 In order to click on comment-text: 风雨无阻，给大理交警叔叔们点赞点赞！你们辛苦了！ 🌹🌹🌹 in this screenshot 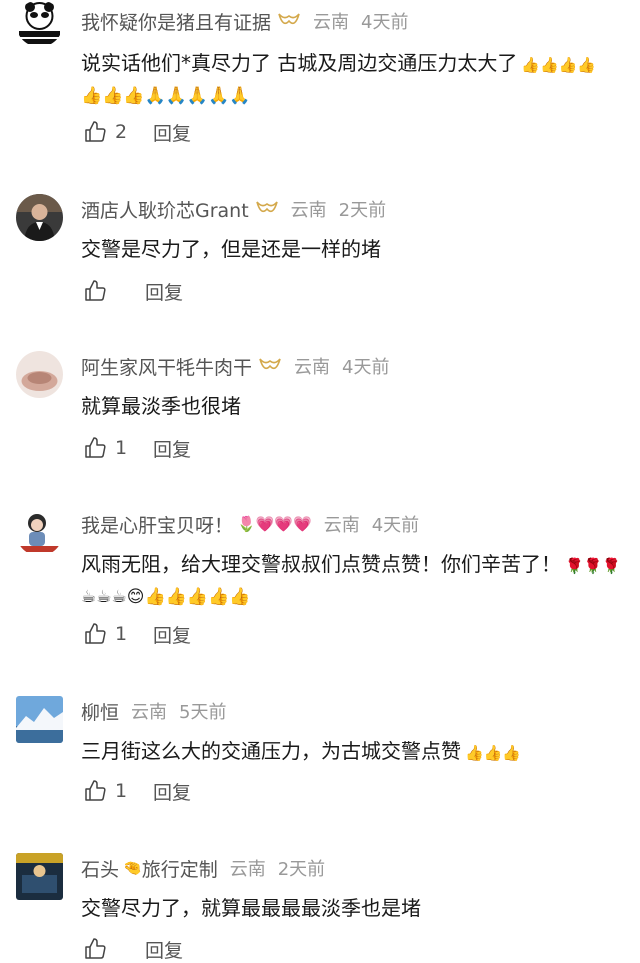, I will do `click(351, 565)`.